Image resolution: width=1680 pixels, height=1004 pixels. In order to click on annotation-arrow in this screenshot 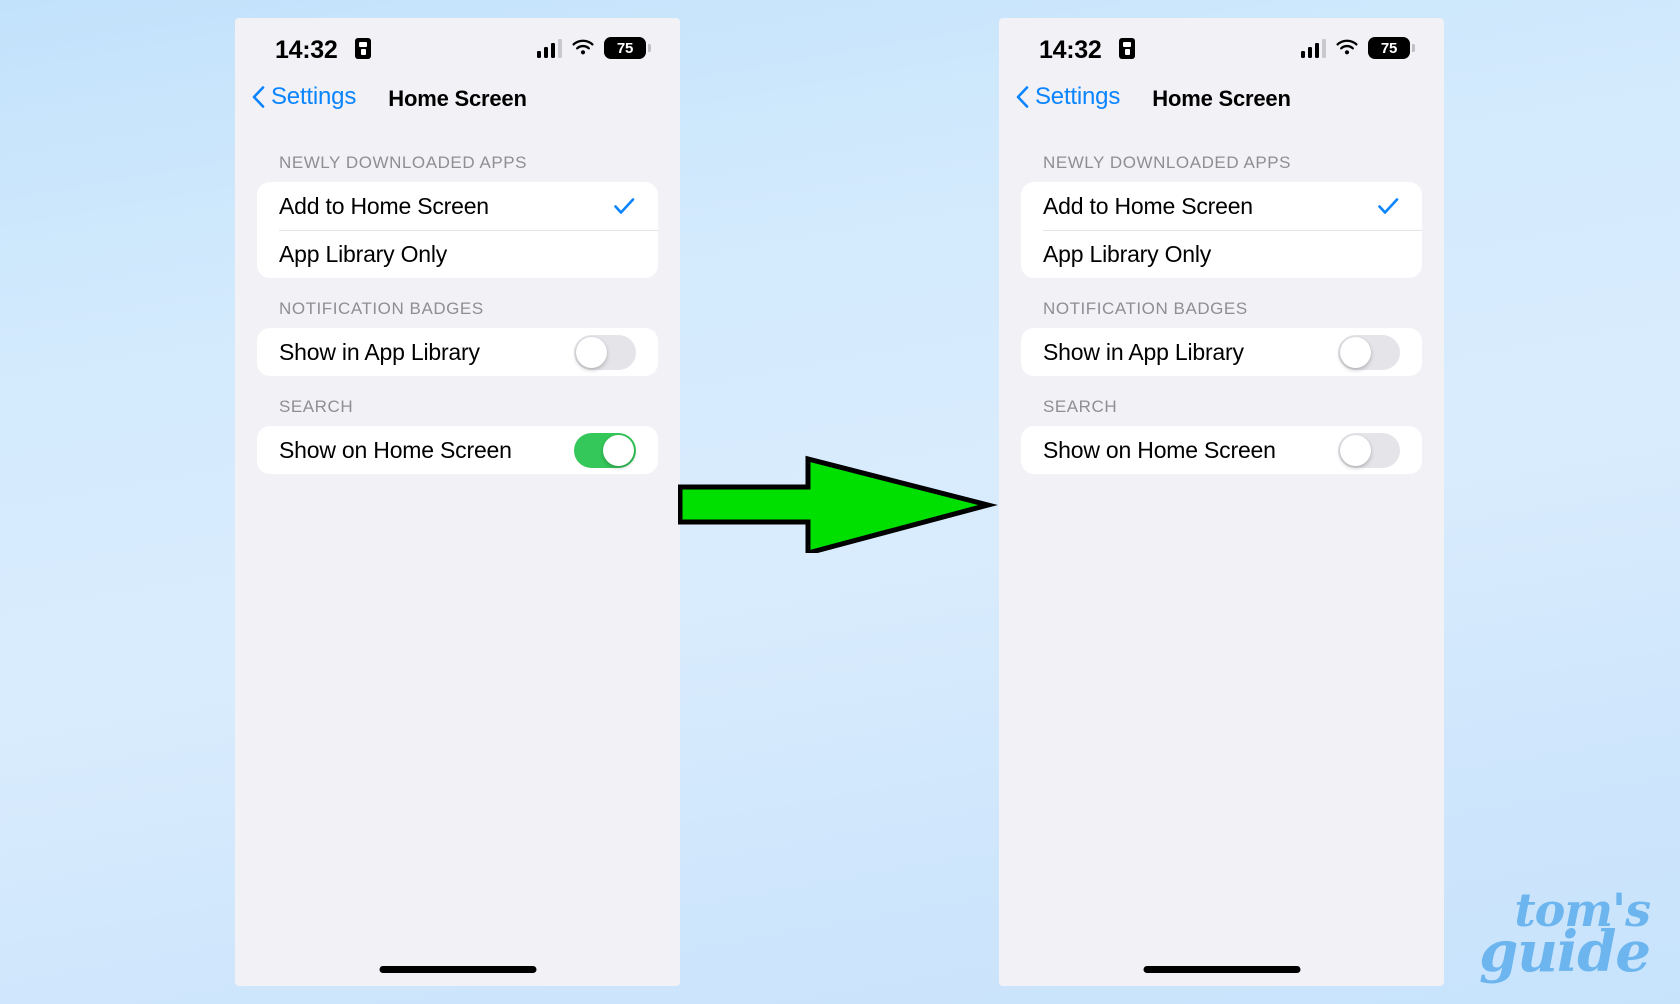, I will do `click(837, 500)`.